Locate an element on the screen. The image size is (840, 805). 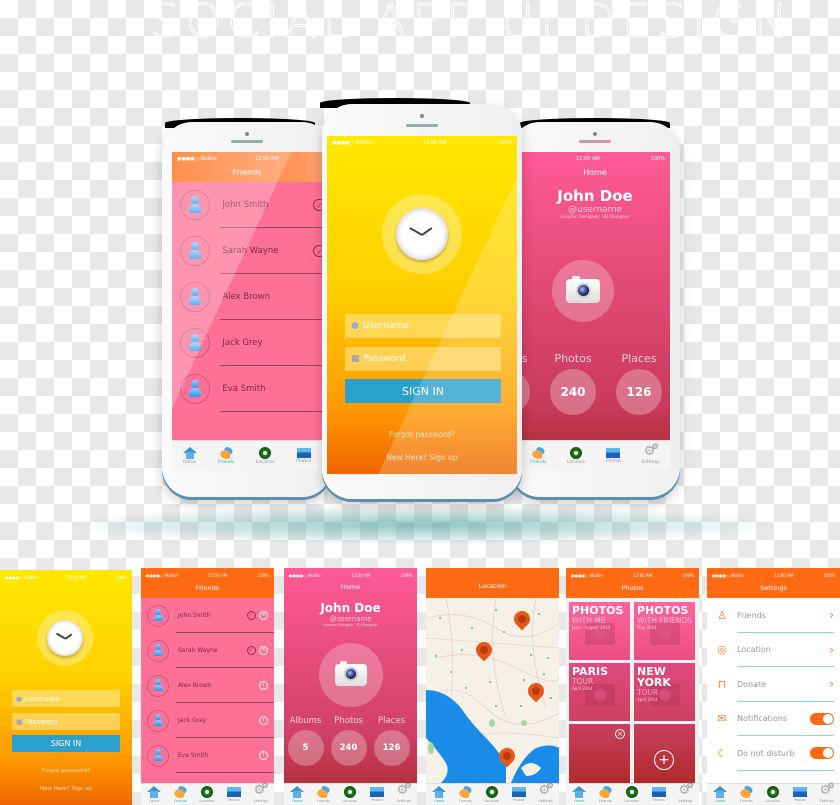
album-title: PHOTOS is located at coordinates (598, 610).